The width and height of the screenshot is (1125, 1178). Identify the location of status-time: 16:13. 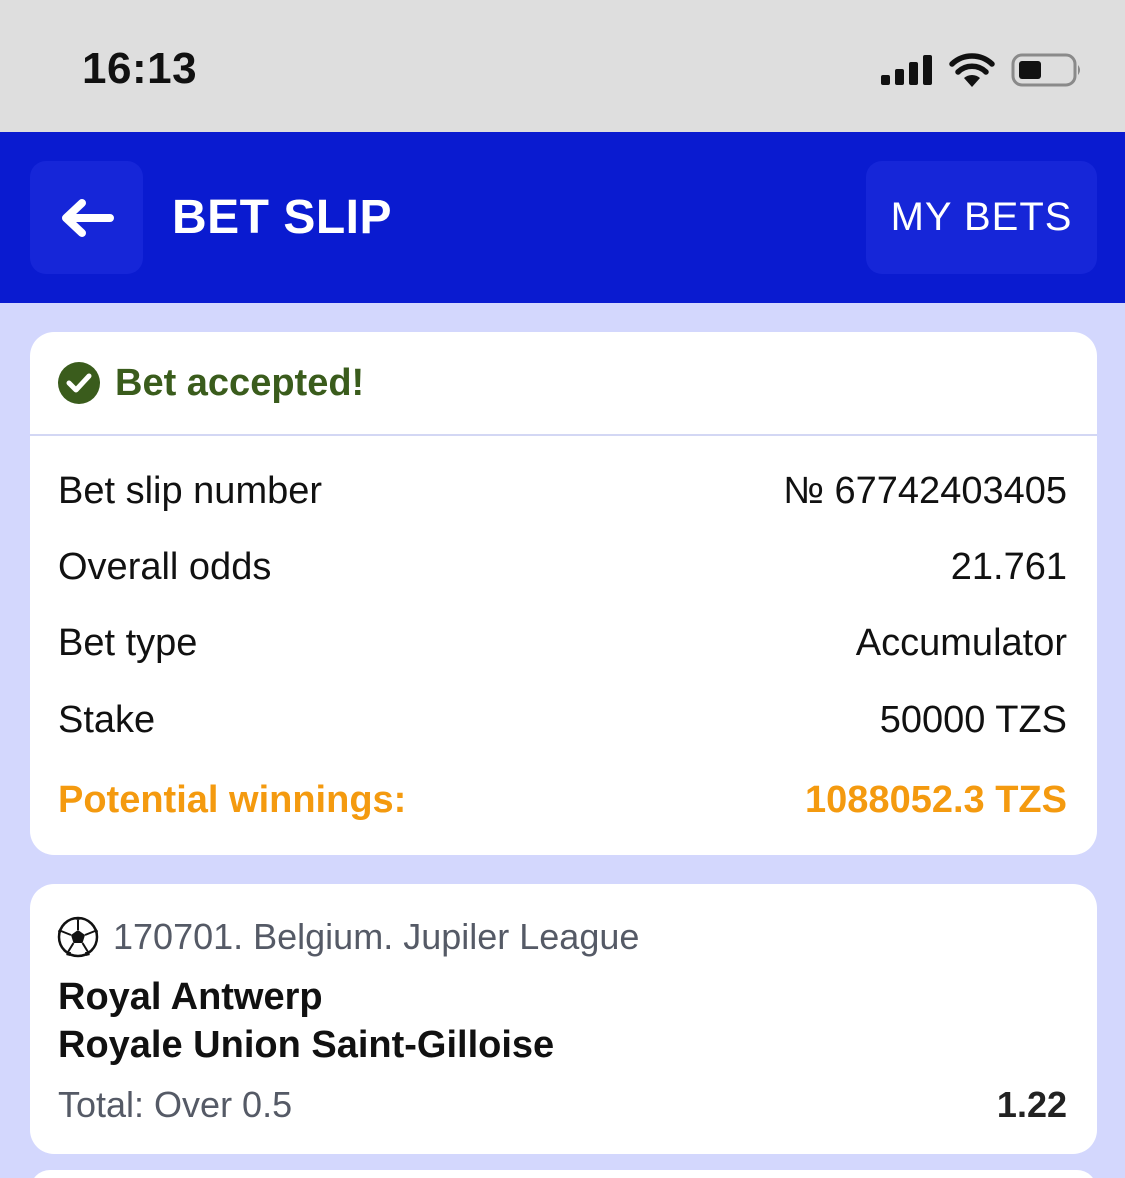
(140, 68).